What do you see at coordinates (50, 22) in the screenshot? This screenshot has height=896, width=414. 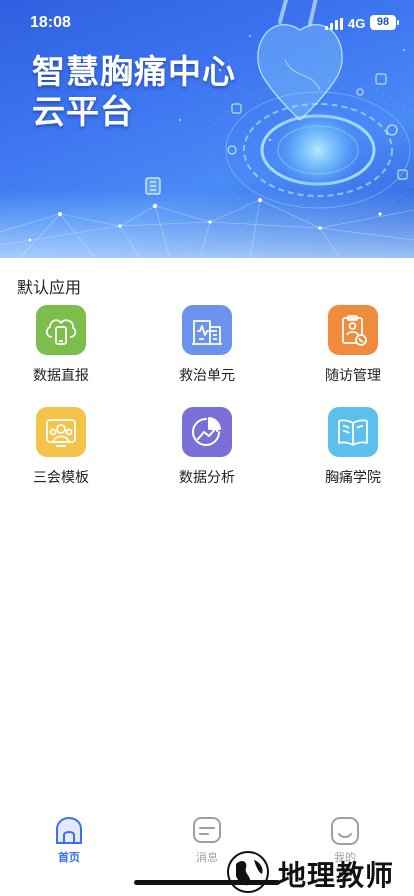 I see `status-time: 18:08` at bounding box center [50, 22].